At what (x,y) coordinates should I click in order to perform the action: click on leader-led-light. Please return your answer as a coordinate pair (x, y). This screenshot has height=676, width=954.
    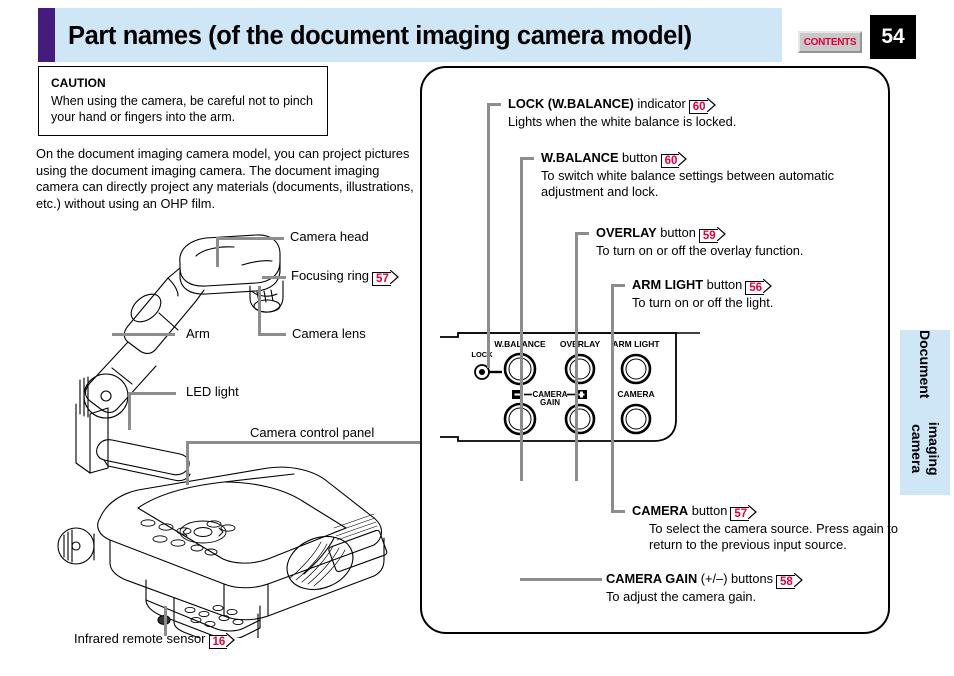
    Looking at the image, I should click on (152, 393).